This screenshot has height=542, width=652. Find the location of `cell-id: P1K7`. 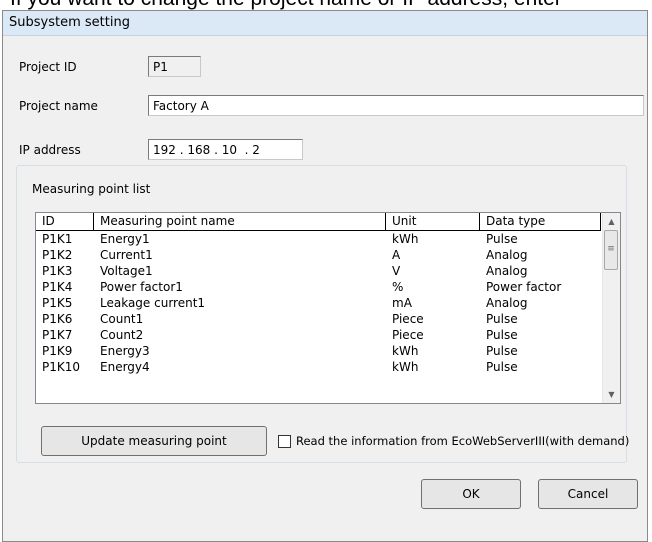

cell-id: P1K7 is located at coordinates (57, 335).